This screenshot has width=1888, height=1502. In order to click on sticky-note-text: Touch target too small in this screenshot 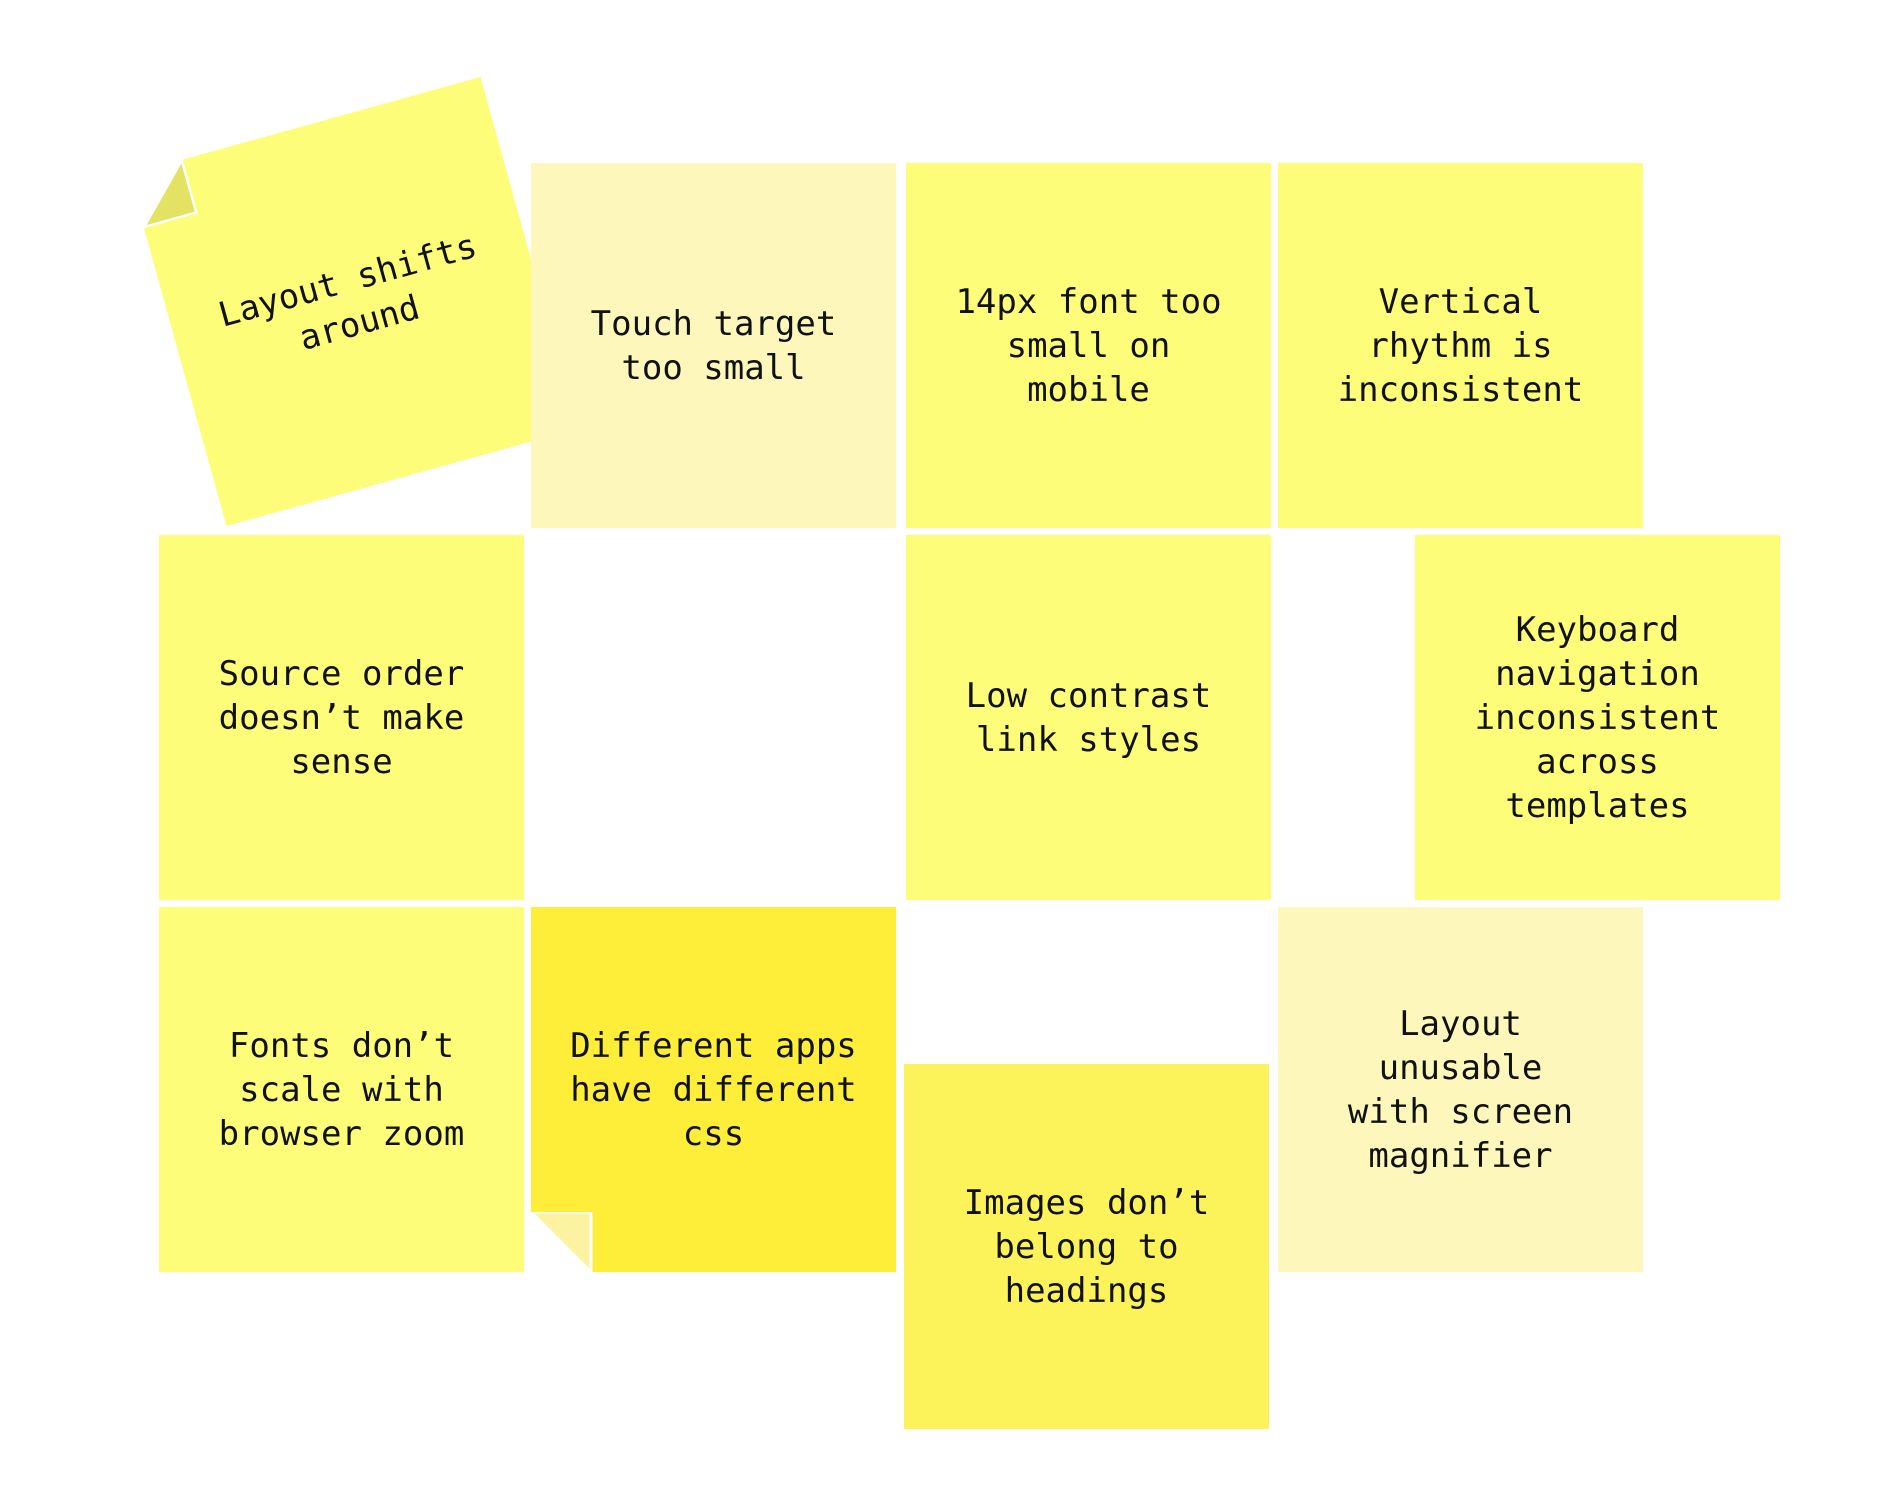, I will do `click(713, 345)`.